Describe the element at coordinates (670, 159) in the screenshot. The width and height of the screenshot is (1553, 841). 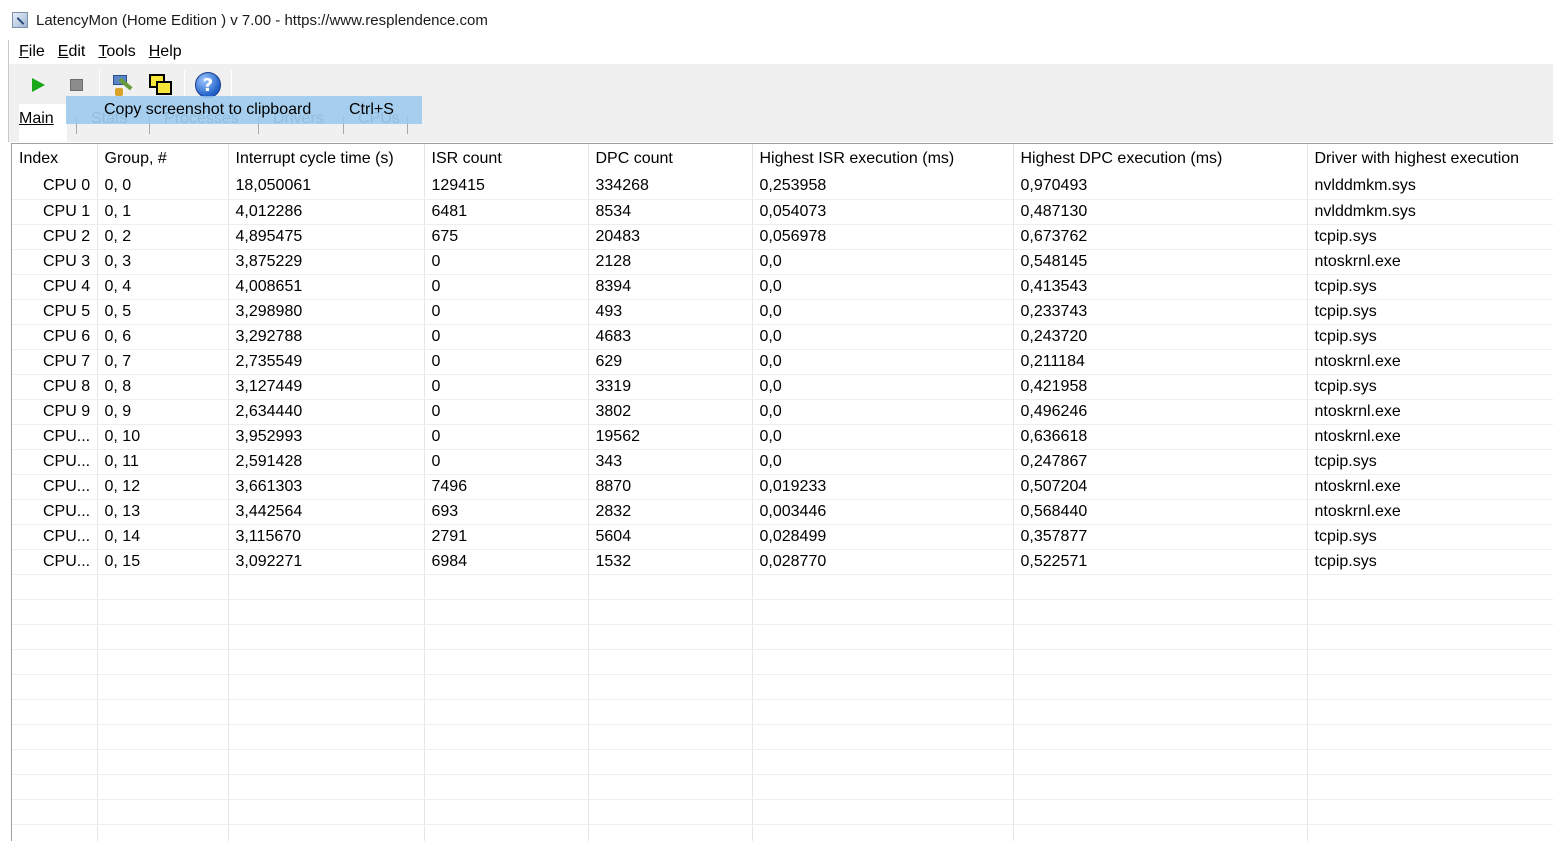
I see `column-header-dpc-count: DPC count` at that location.